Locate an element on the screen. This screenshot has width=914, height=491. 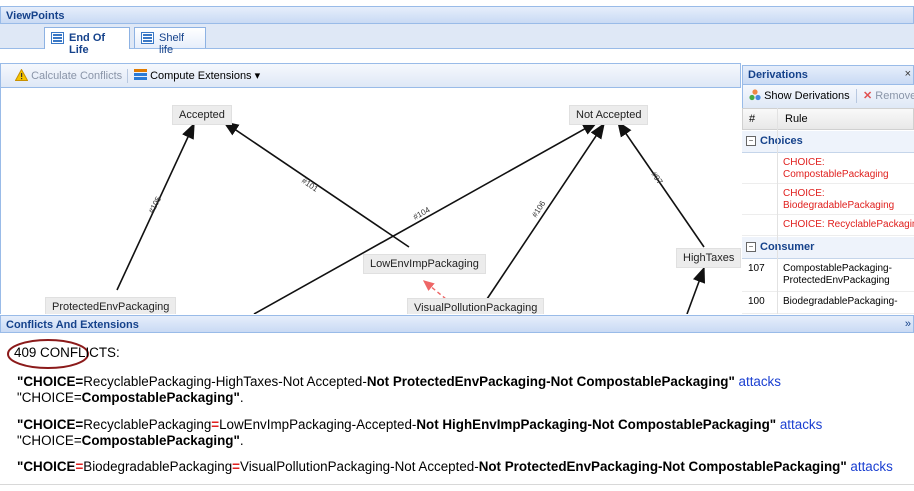
rule-line: BiodegradablePackaging- is located at coordinates (840, 301).